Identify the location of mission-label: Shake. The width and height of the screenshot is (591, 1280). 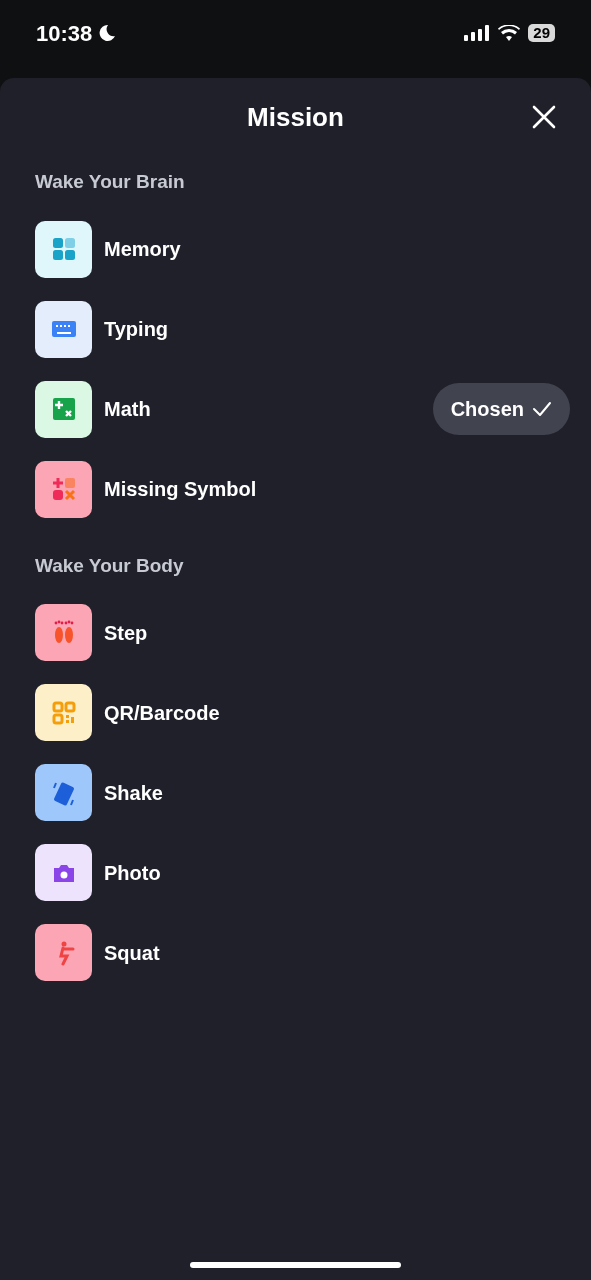
(134, 793).